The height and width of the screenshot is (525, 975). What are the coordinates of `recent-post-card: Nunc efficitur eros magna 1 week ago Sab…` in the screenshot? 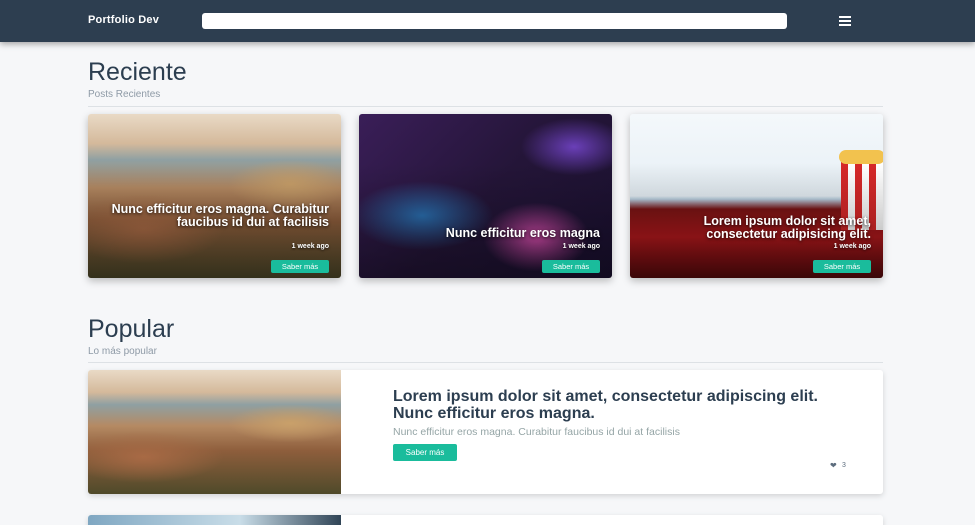 It's located at (485, 196).